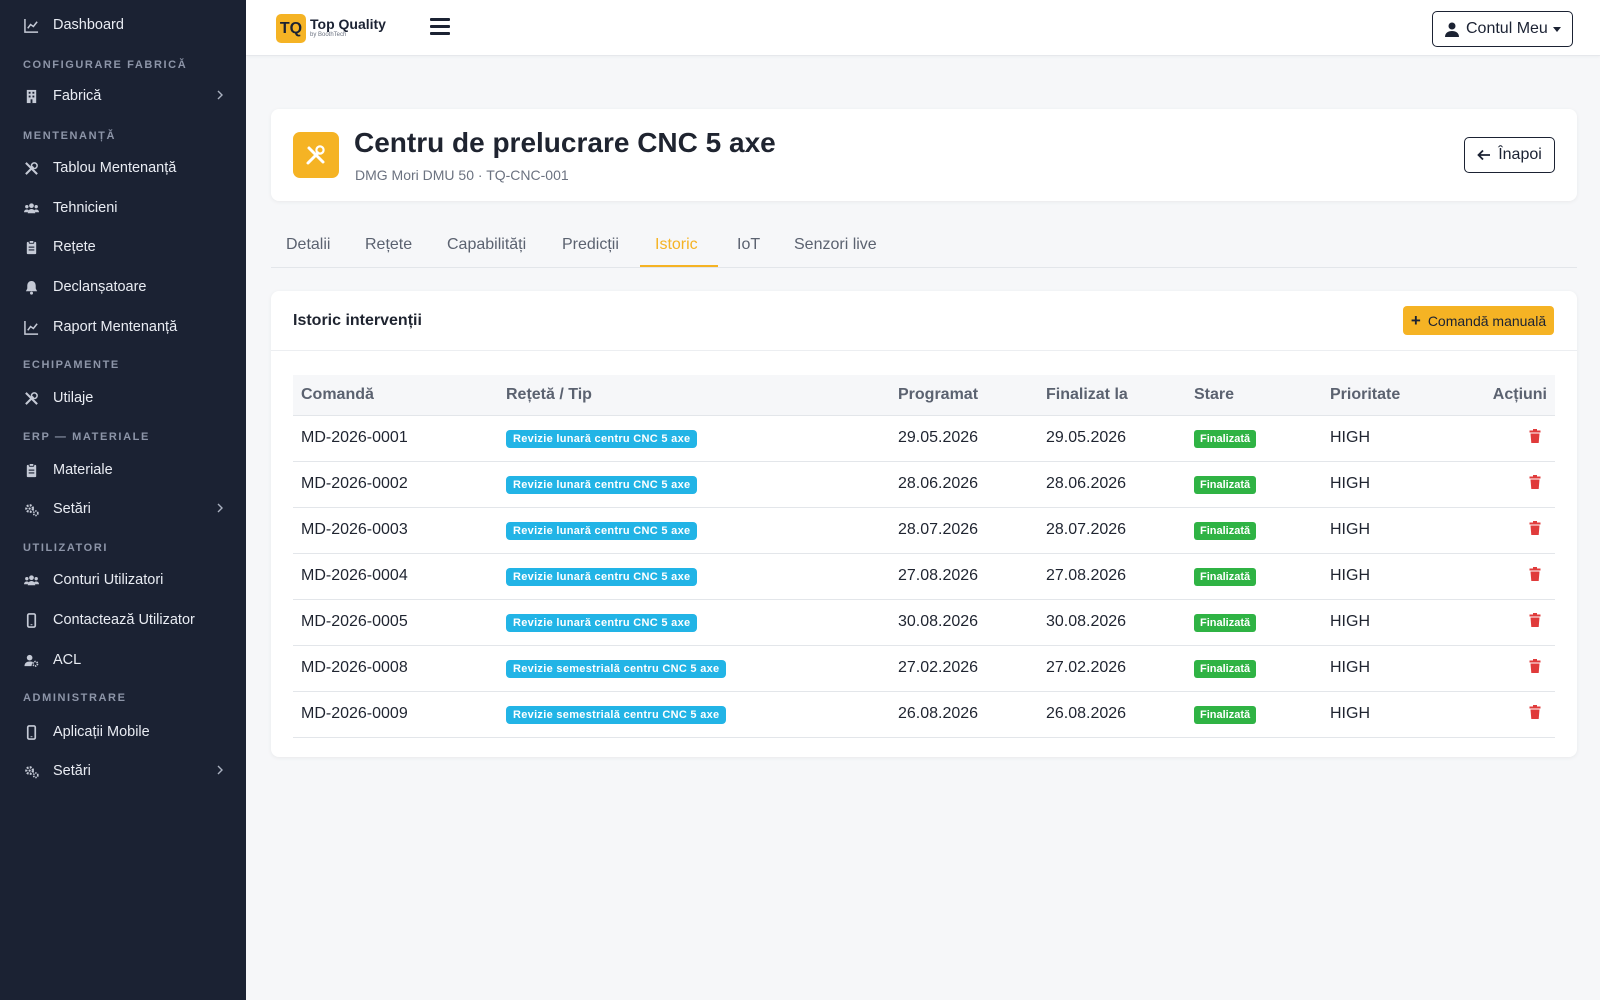  I want to click on sidebar-item-setari-admin: Setări, so click(123, 771).